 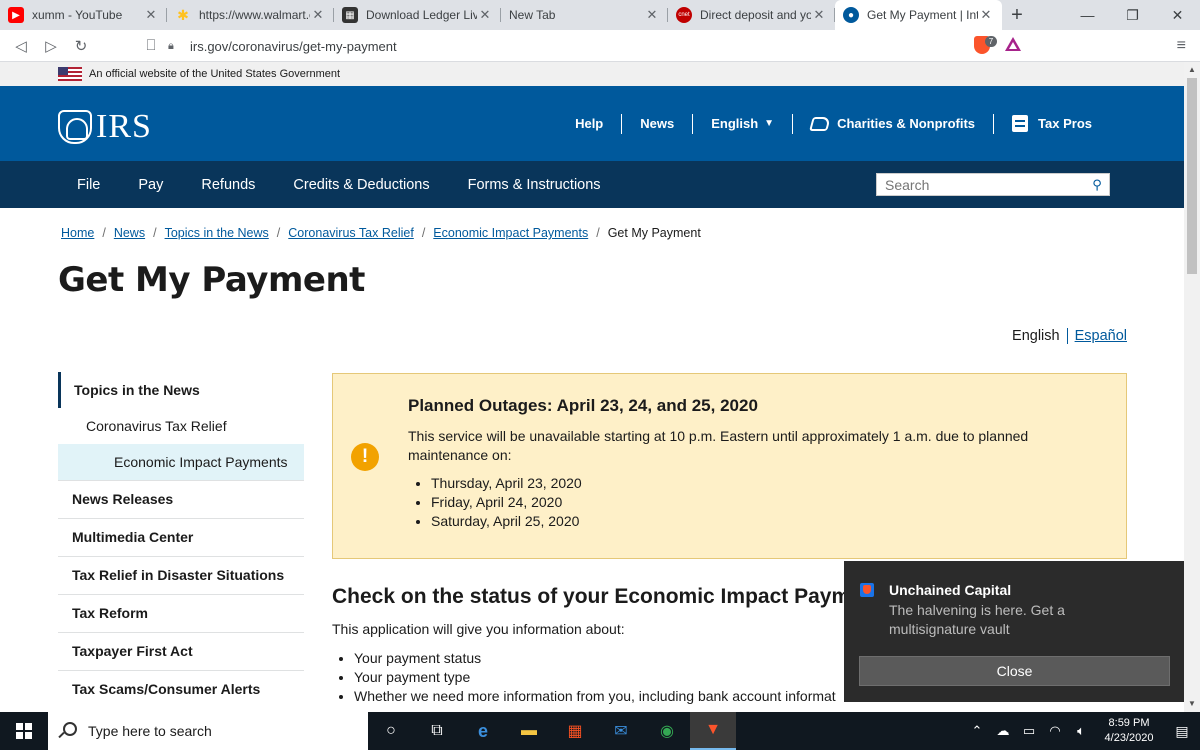 What do you see at coordinates (81, 46) in the screenshot?
I see `reload-icon: ↻` at bounding box center [81, 46].